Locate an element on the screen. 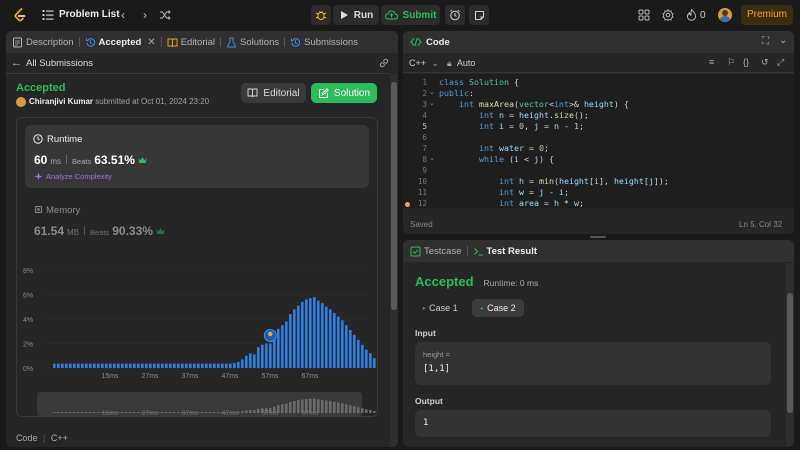  back-arrow-icon: ← is located at coordinates (16, 63).